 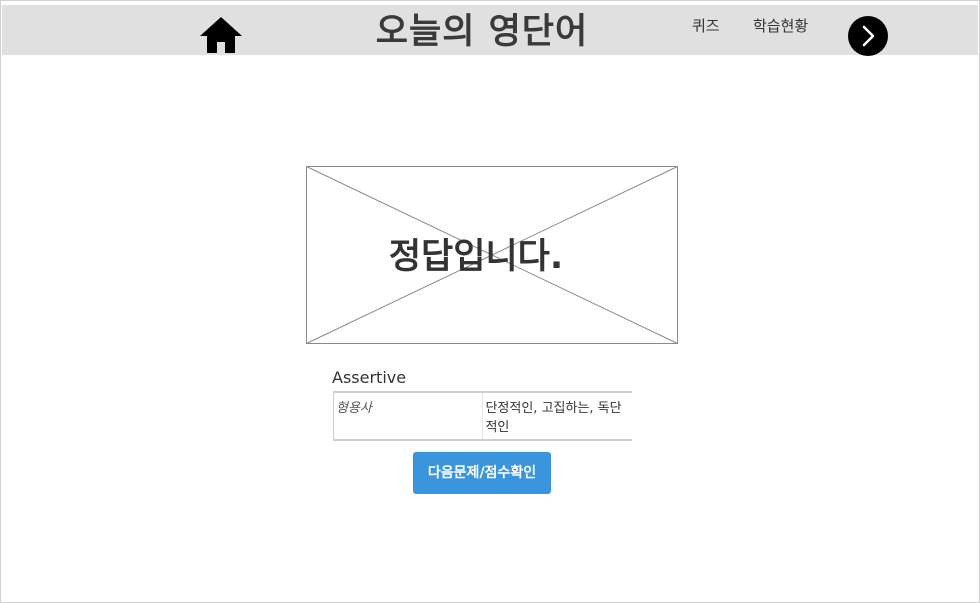 What do you see at coordinates (780, 25) in the screenshot?
I see `nav-progress-link: 학습현황` at bounding box center [780, 25].